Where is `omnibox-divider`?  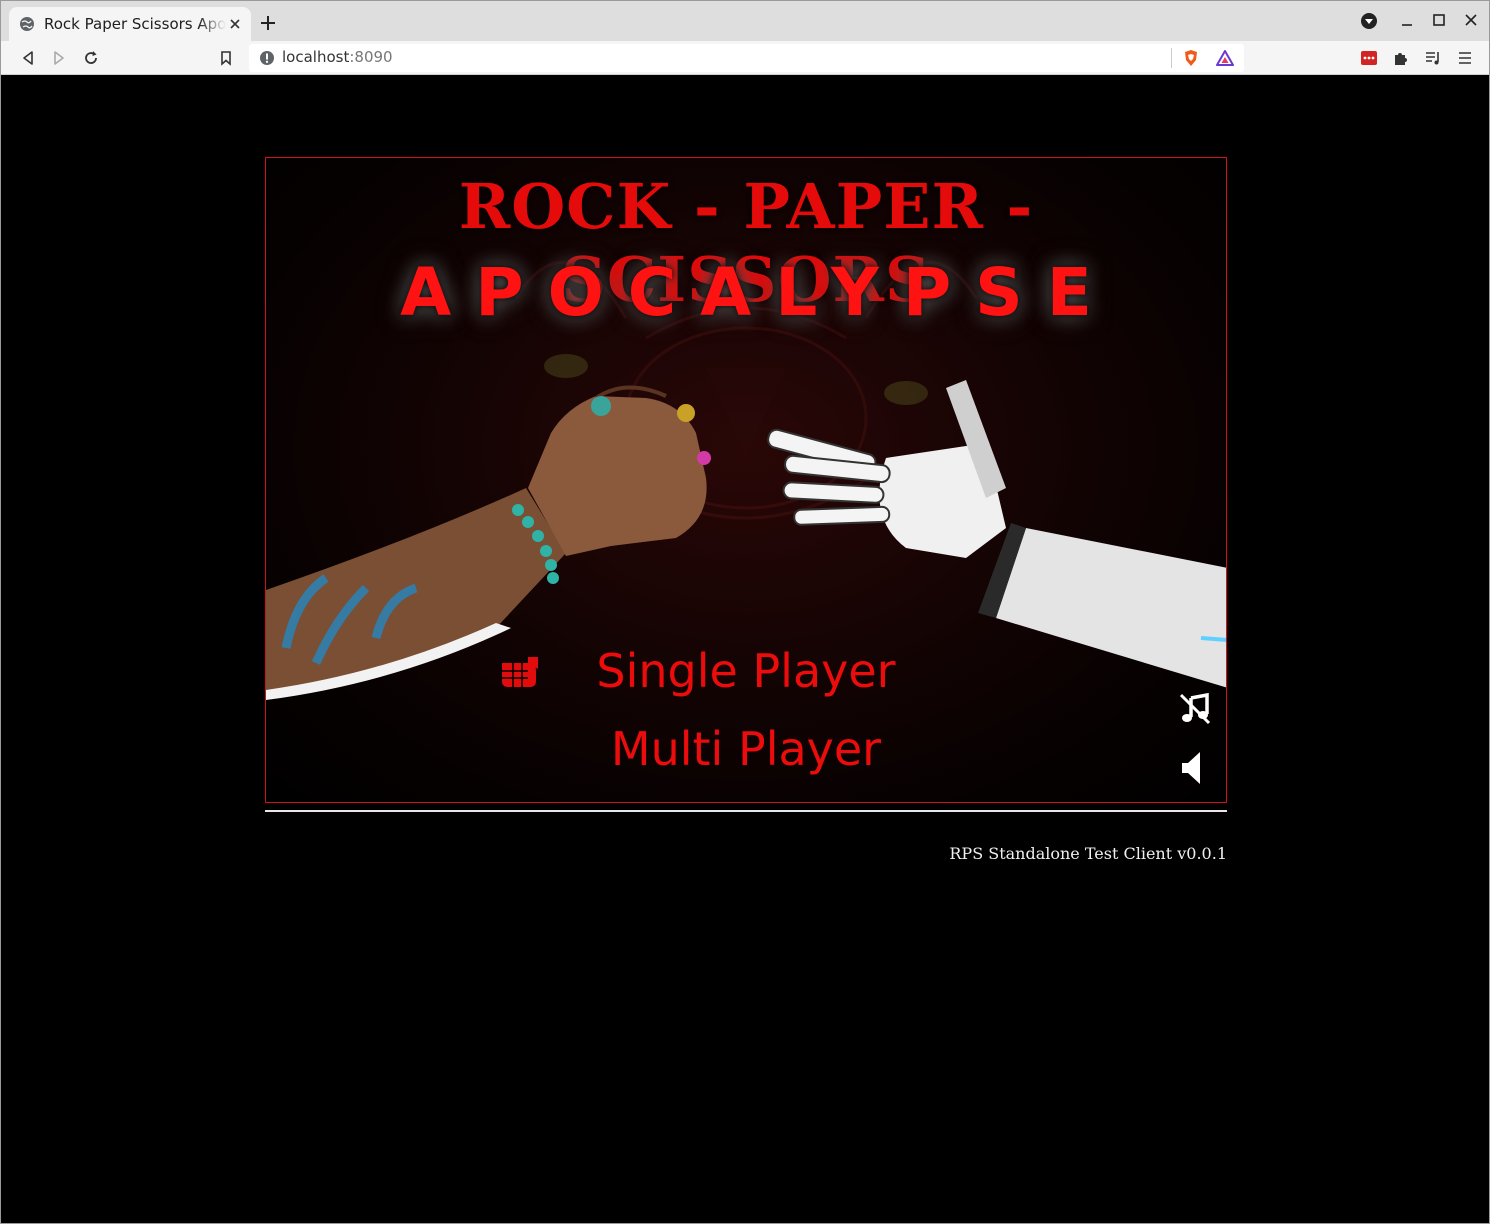
omnibox-divider is located at coordinates (1171, 58).